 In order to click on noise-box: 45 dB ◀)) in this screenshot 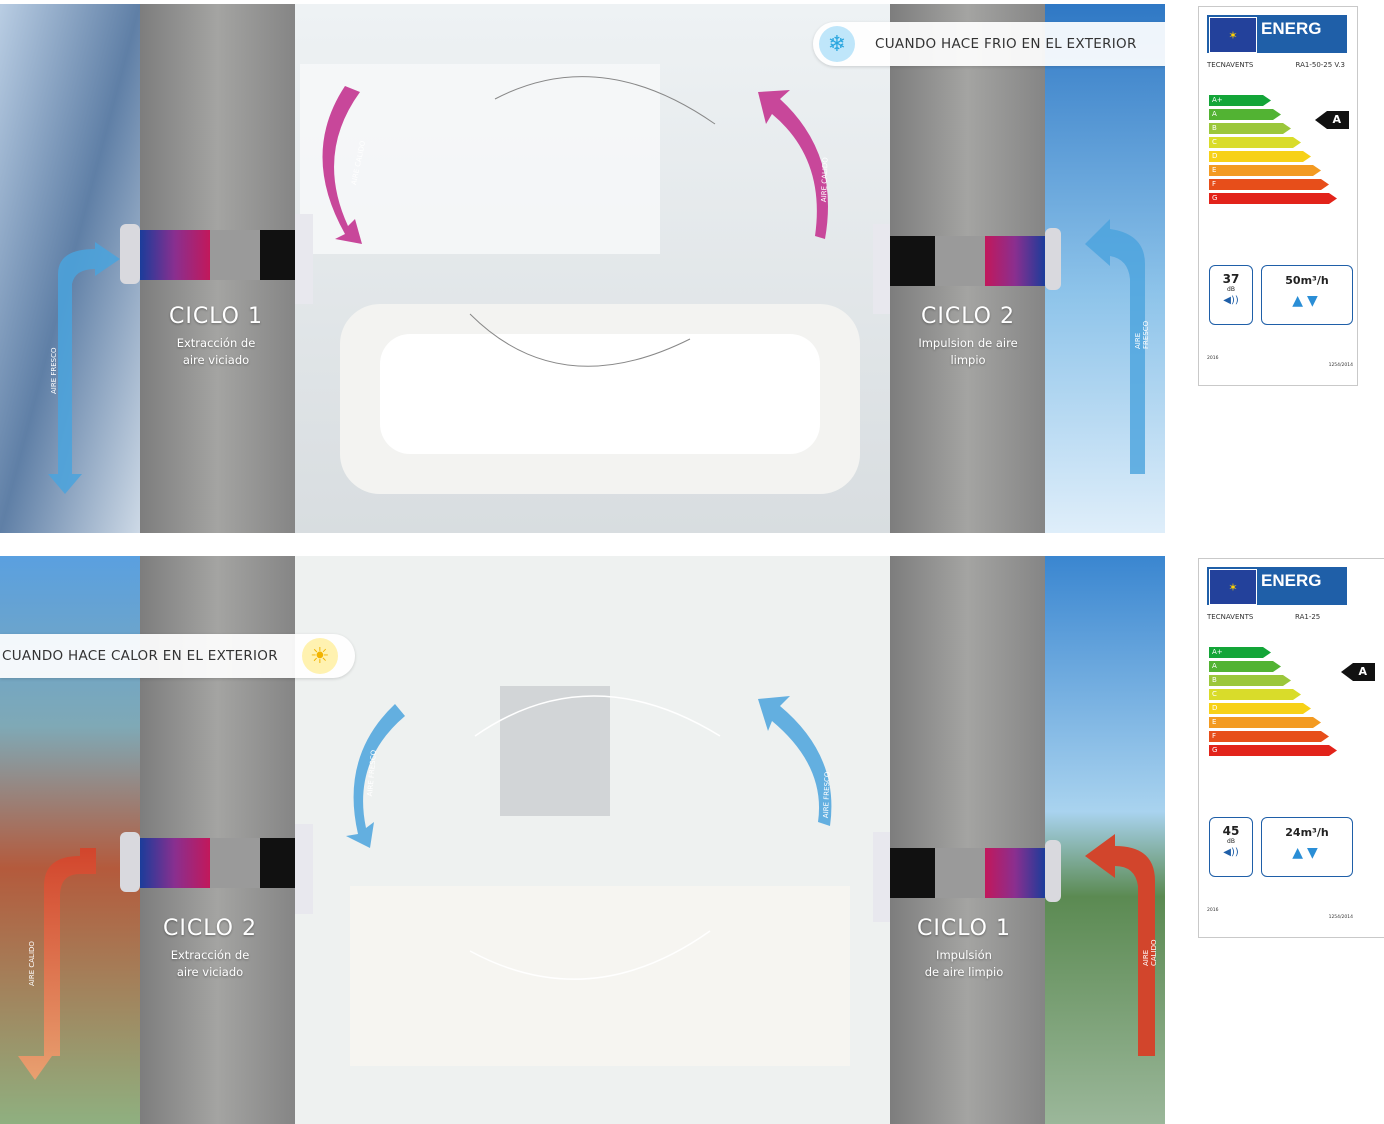, I will do `click(1231, 847)`.